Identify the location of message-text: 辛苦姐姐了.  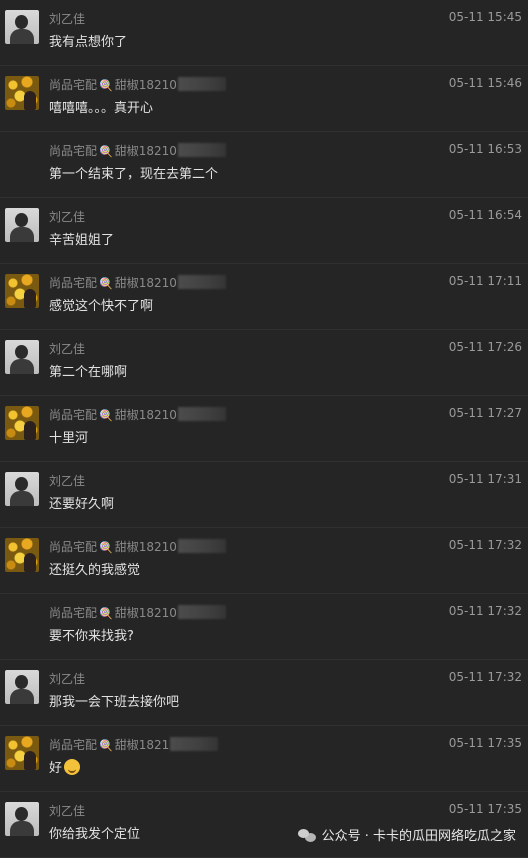
(81, 238).